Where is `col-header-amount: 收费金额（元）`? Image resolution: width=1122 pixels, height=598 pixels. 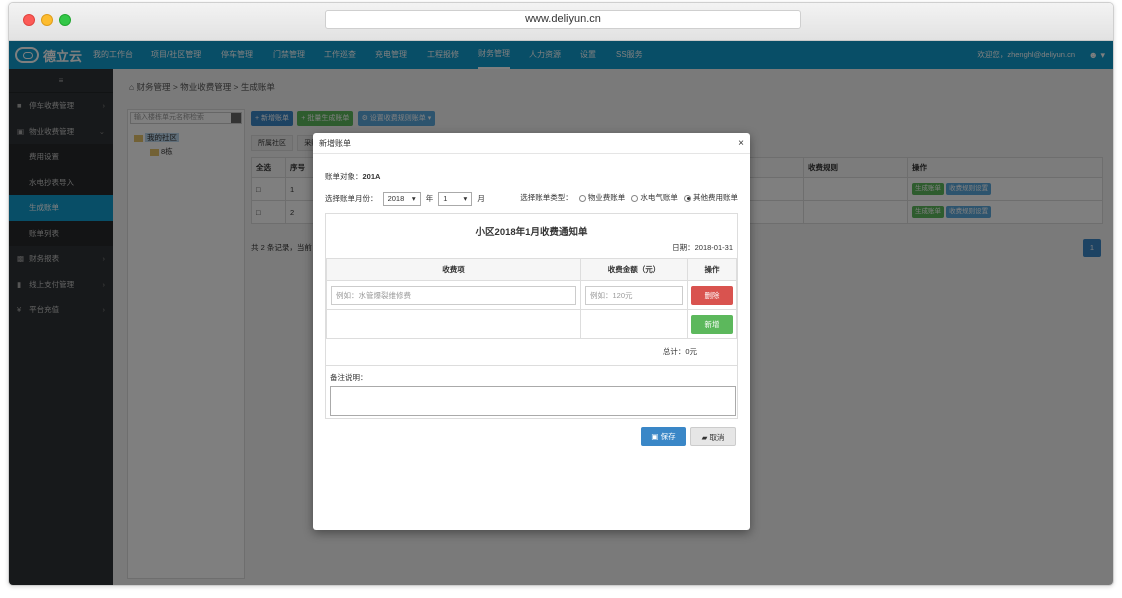 col-header-amount: 收费金额（元） is located at coordinates (634, 269).